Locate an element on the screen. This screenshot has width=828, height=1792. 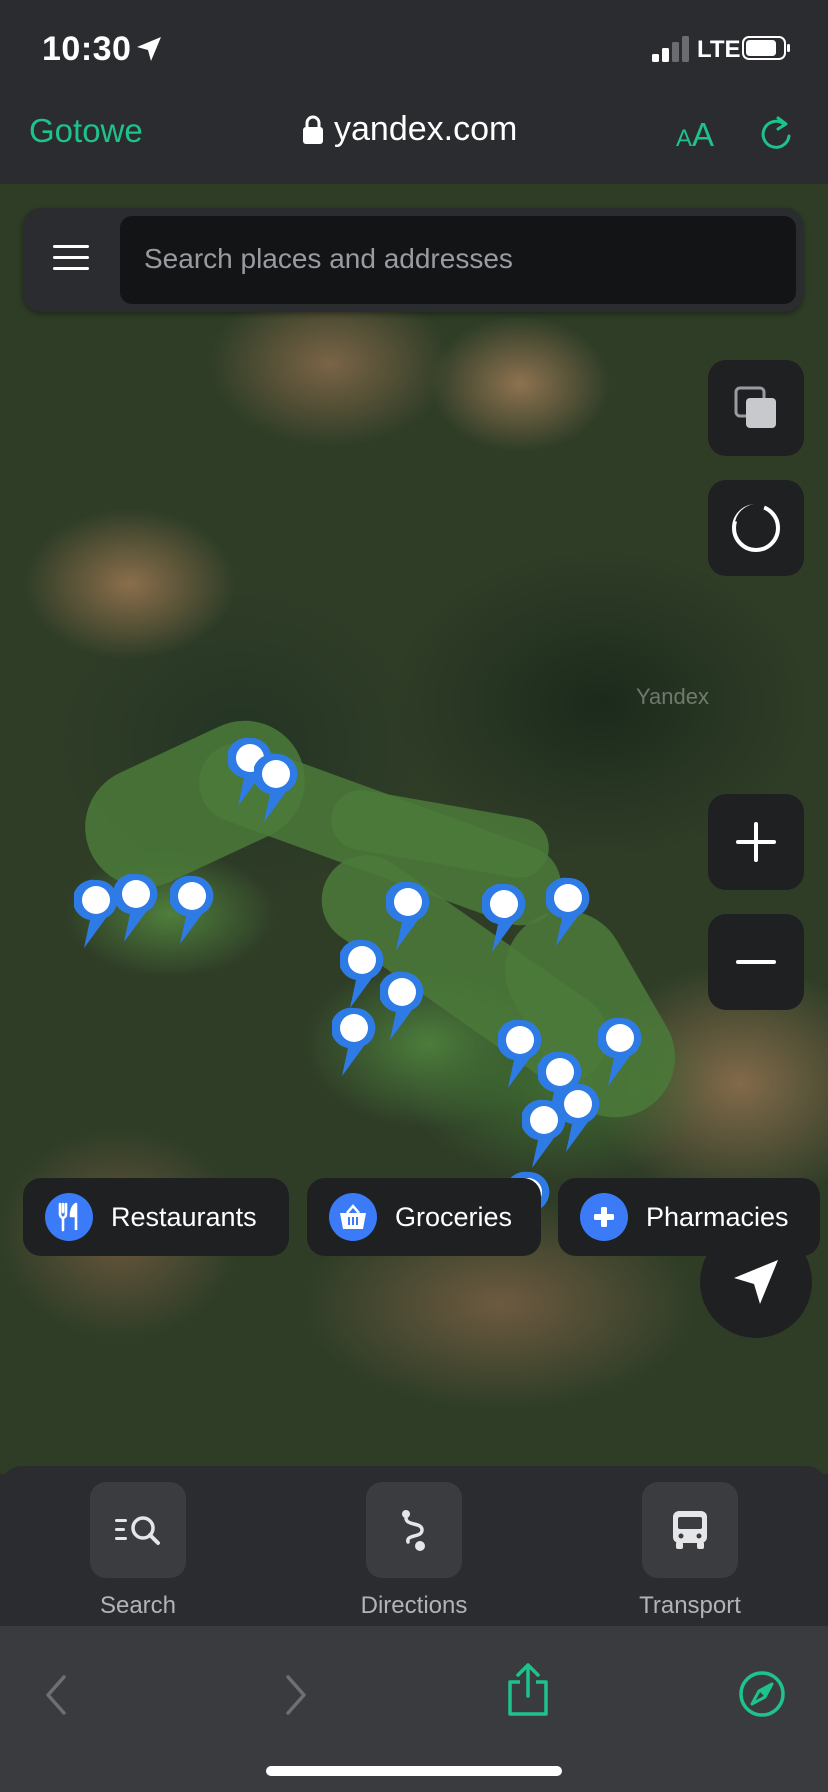
navigation-arrow-icon is located at coordinates (756, 1282).